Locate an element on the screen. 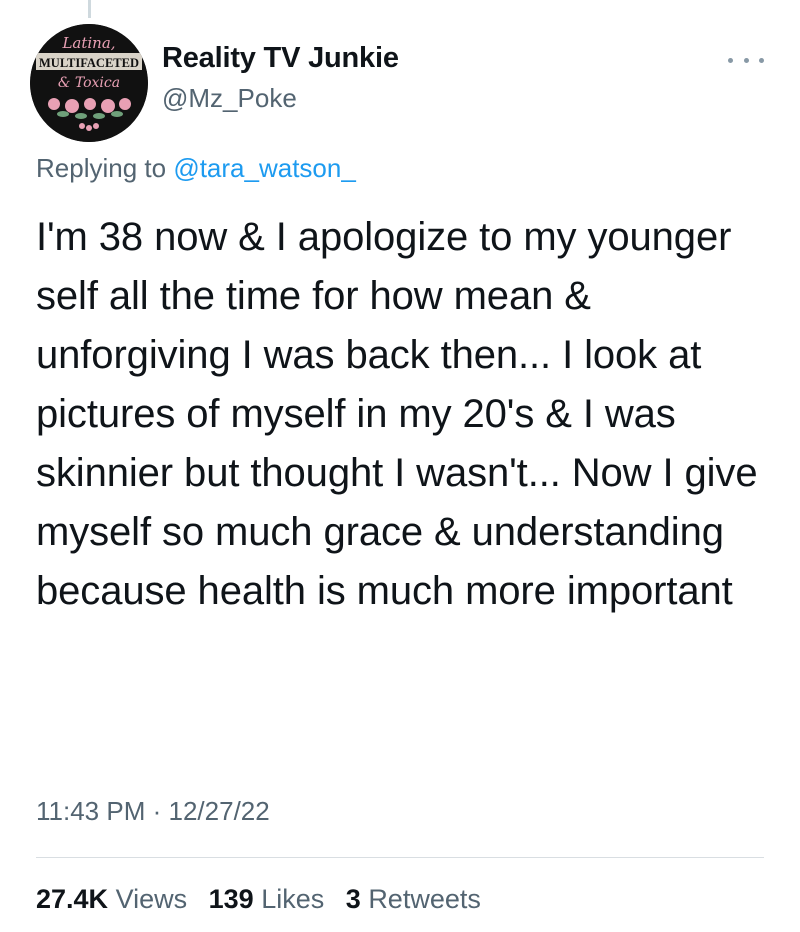 This screenshot has height=932, width=800. engagement-stats: 27.4K Views 139 Likes 3 Retweets is located at coordinates (265, 899).